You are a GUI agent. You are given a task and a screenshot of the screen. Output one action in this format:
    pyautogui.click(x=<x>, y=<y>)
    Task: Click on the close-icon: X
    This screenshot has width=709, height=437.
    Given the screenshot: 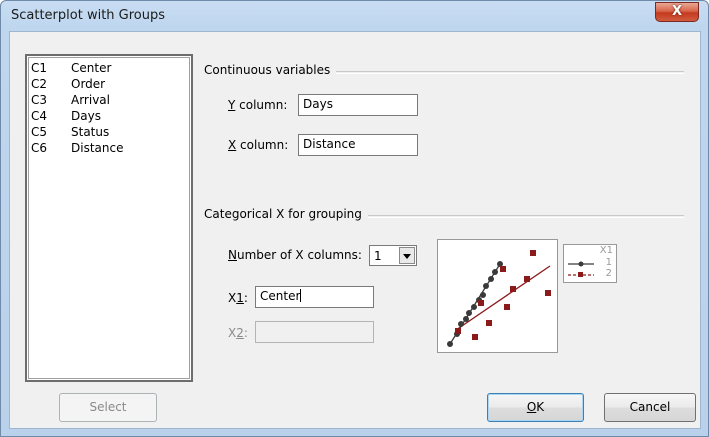 What is the action you would take?
    pyautogui.click(x=677, y=11)
    